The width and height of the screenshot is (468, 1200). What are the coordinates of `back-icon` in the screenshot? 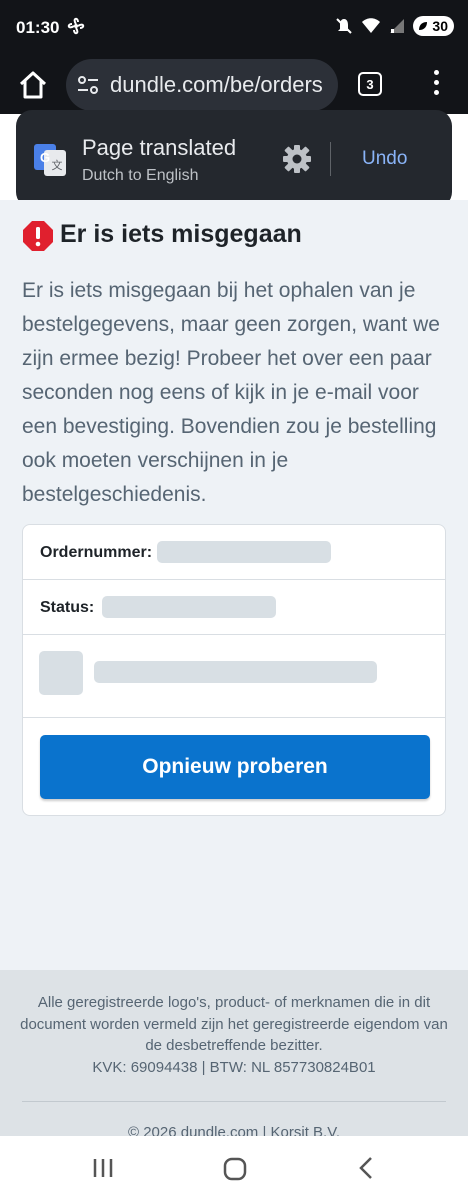 It's located at (366, 1168).